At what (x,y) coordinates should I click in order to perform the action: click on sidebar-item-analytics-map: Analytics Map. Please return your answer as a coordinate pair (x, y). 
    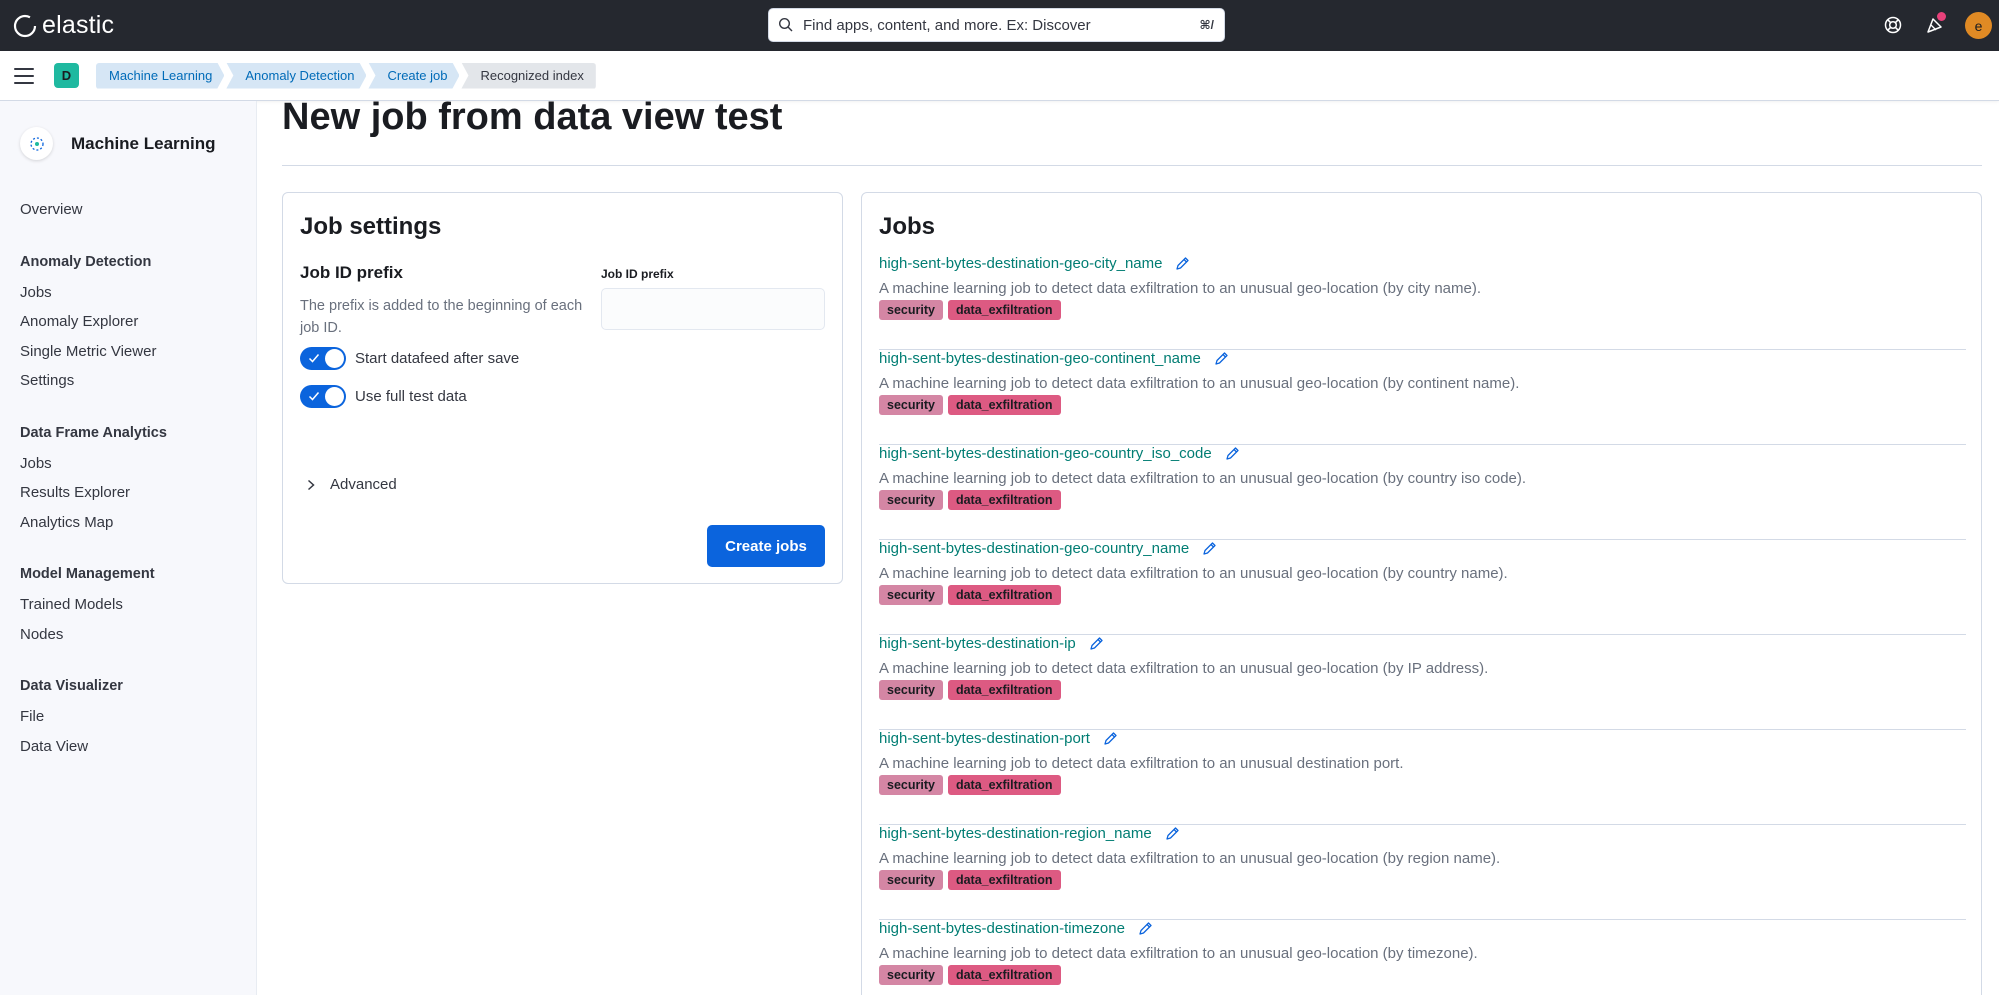
    Looking at the image, I should click on (93, 523).